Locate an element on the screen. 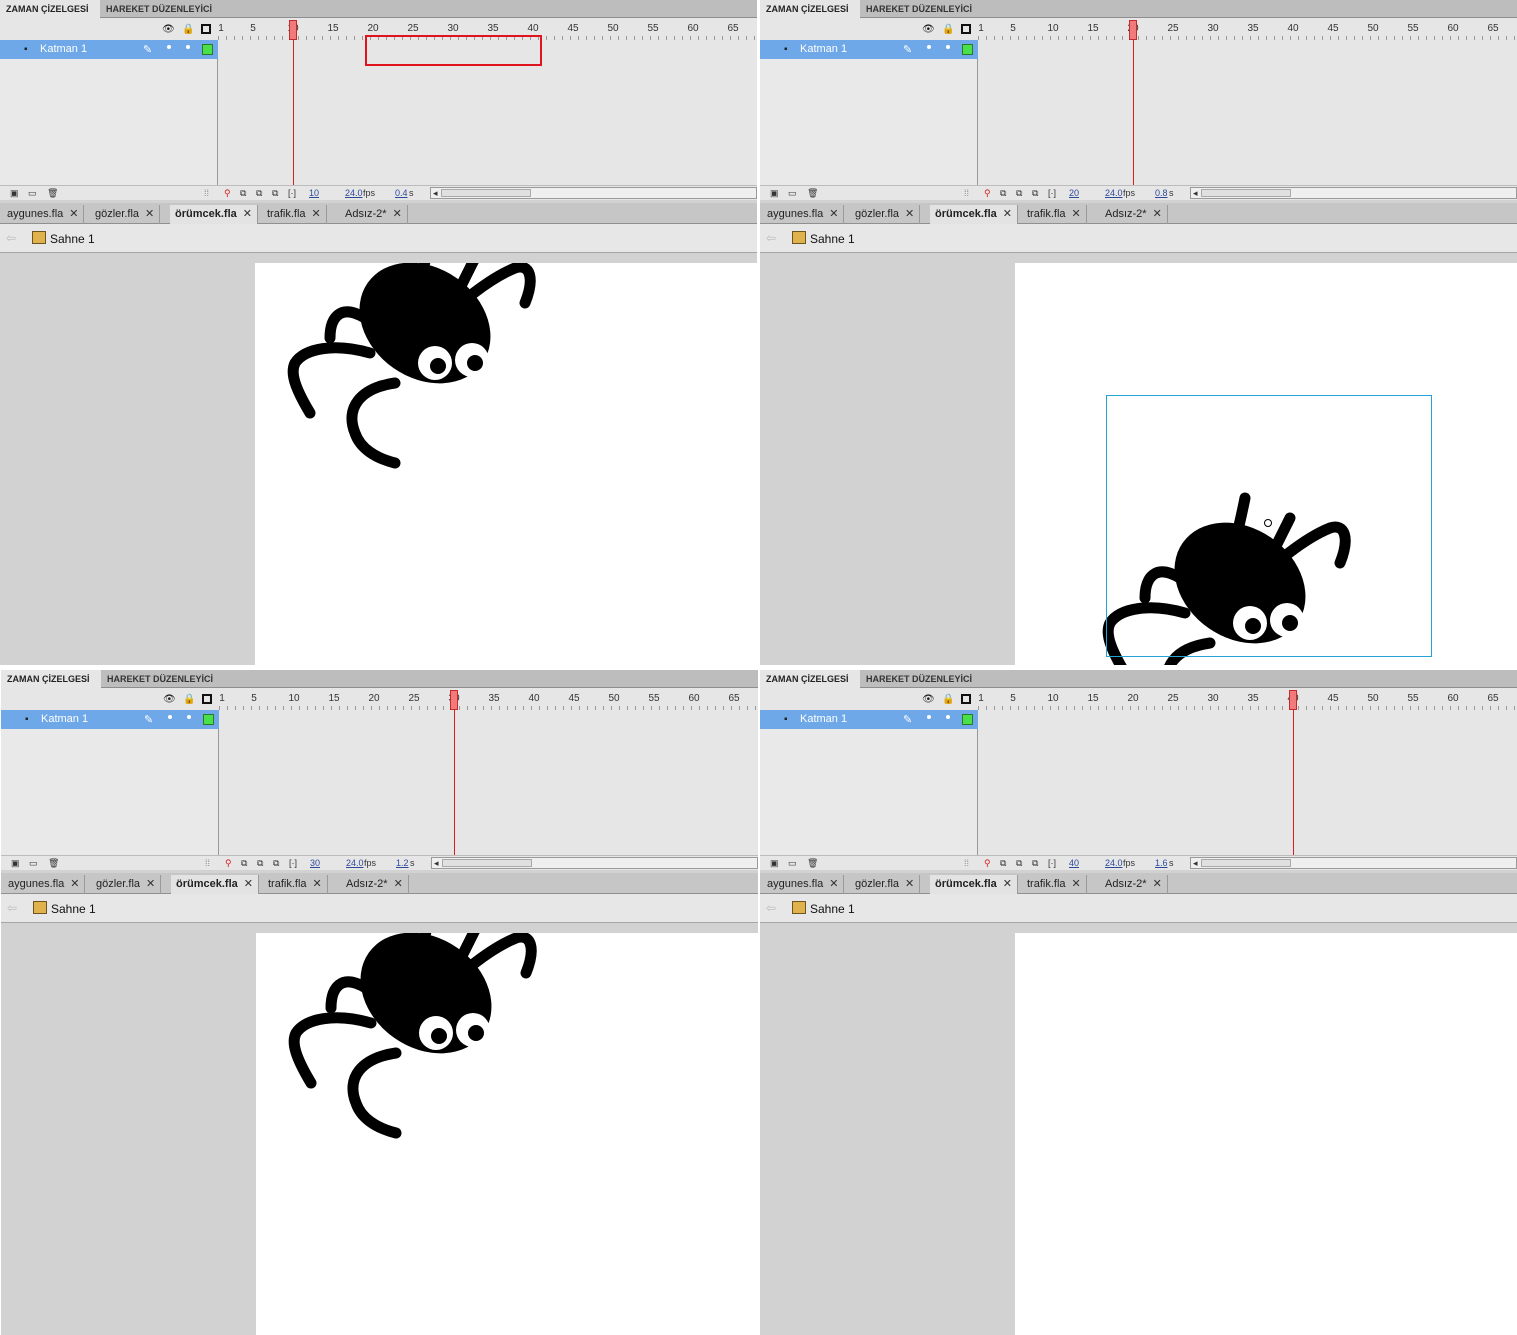 Image resolution: width=1517 pixels, height=1335 pixels. elapsed-time-value: 1.2 is located at coordinates (402, 863).